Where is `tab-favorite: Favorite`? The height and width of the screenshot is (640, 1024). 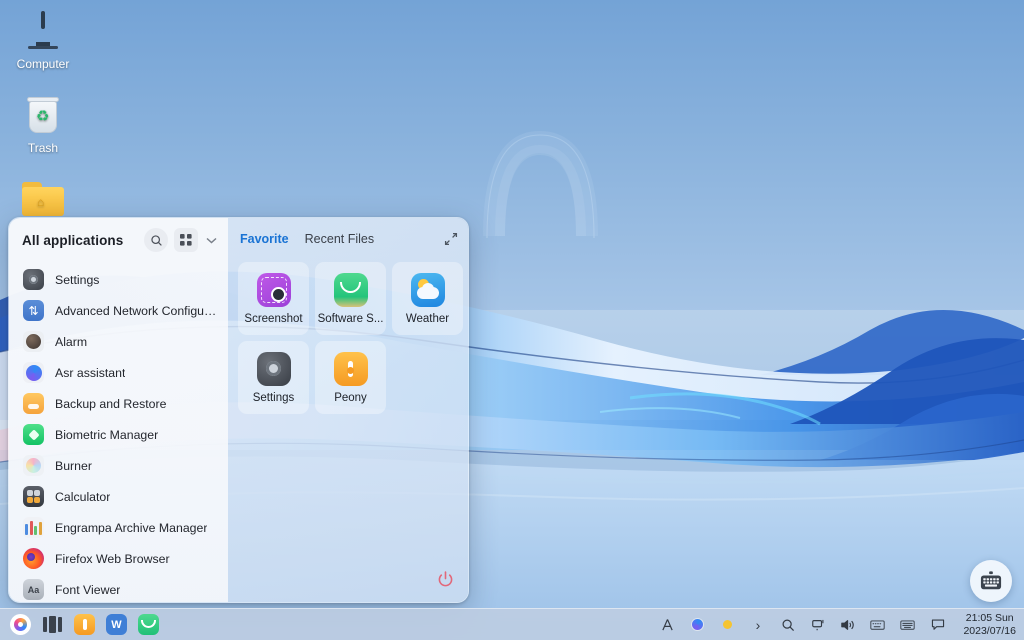
tab-favorite: Favorite is located at coordinates (264, 239).